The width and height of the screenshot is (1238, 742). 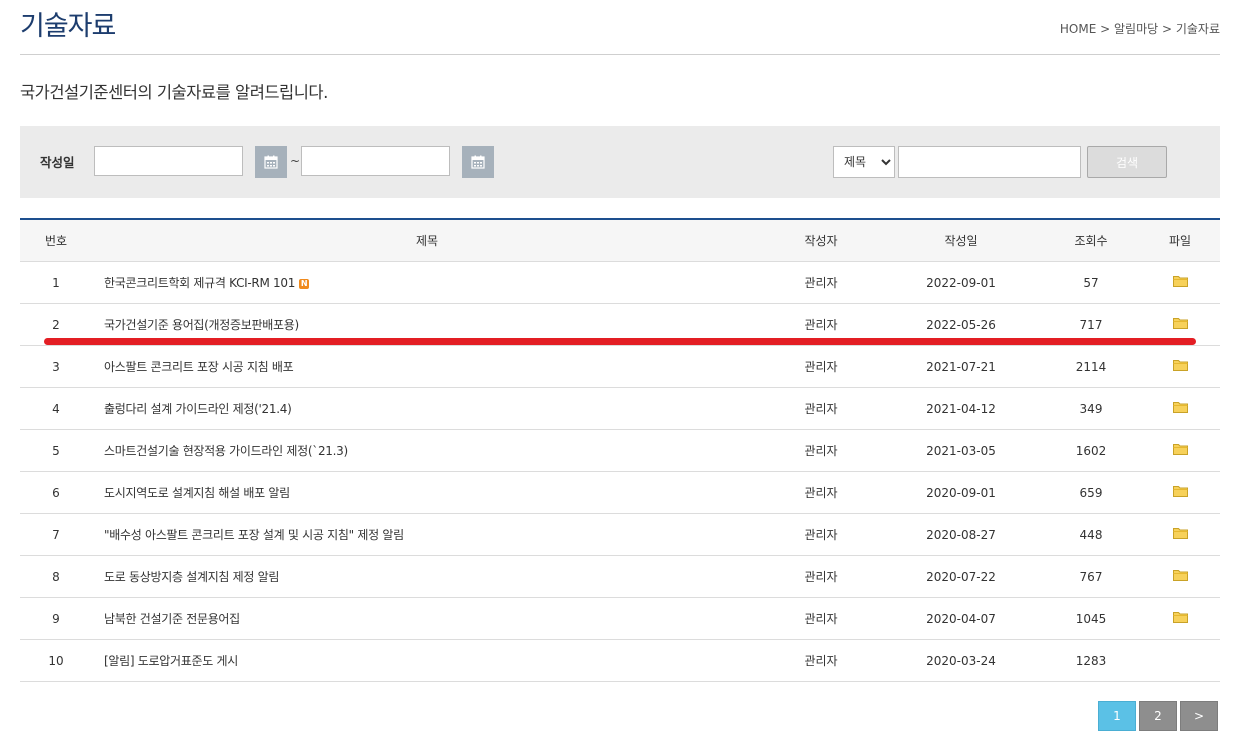 I want to click on row-number: 1, so click(x=56, y=282).